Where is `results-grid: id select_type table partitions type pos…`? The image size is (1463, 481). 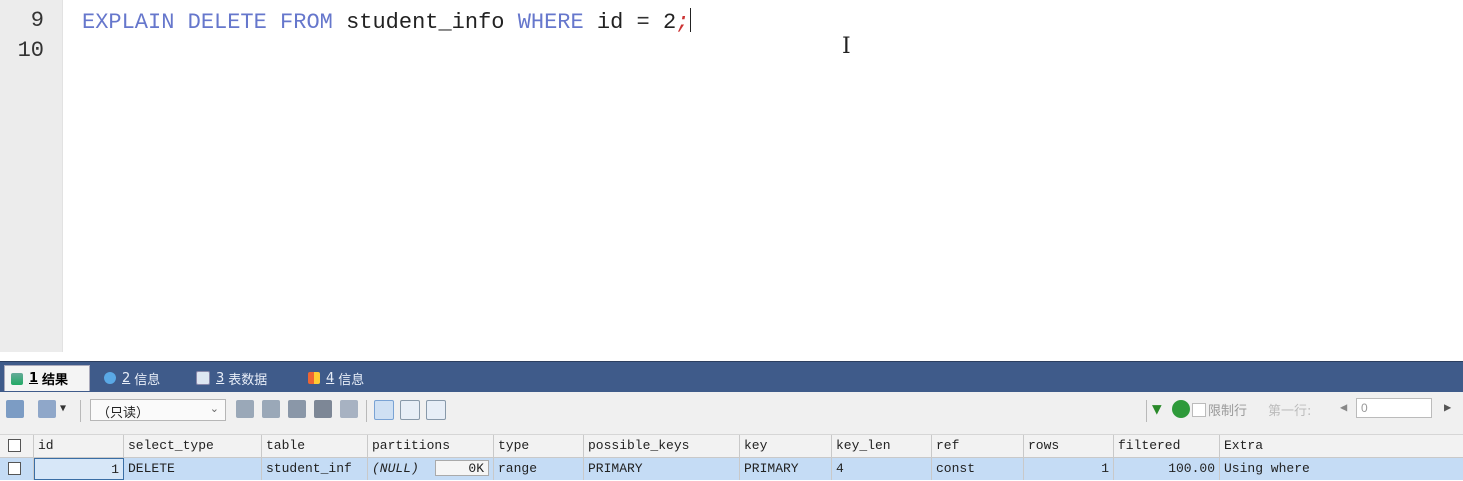
results-grid: id select_type table partitions type pos… is located at coordinates (731, 458).